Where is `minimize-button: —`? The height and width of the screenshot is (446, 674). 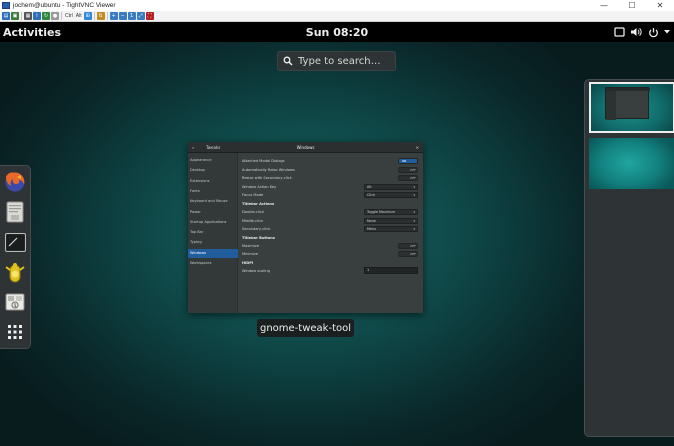 minimize-button: — is located at coordinates (604, 5).